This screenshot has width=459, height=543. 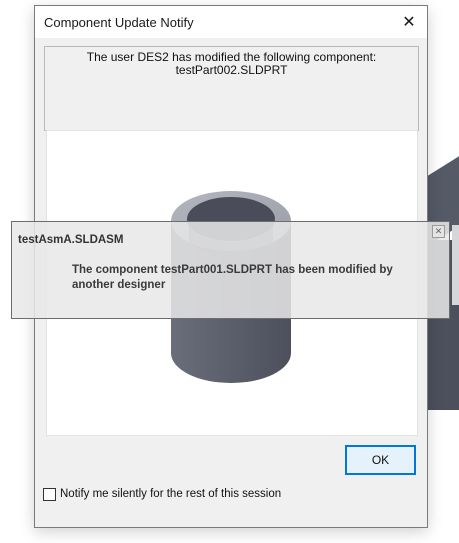 I want to click on background-part-edge, so click(x=455, y=265).